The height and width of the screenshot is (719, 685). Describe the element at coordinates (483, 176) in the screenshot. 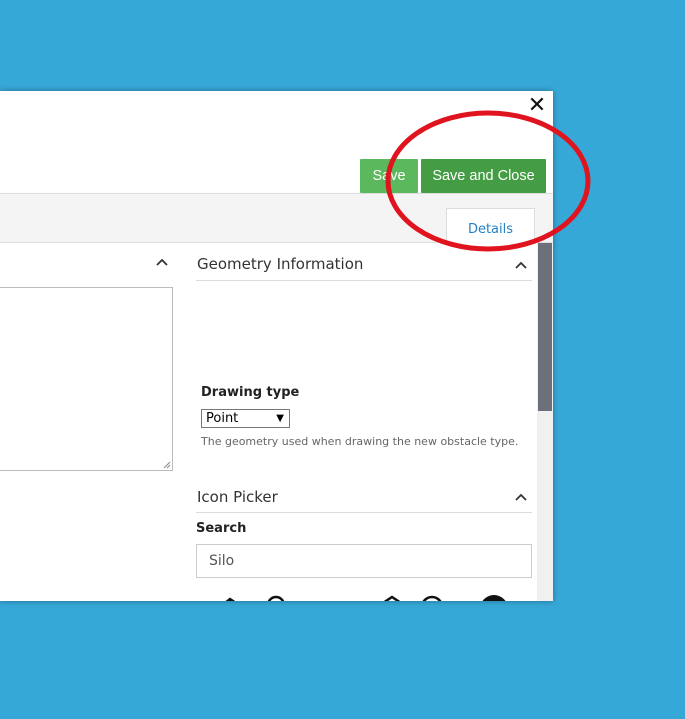

I see `save-and-close-button: Save and Close` at that location.